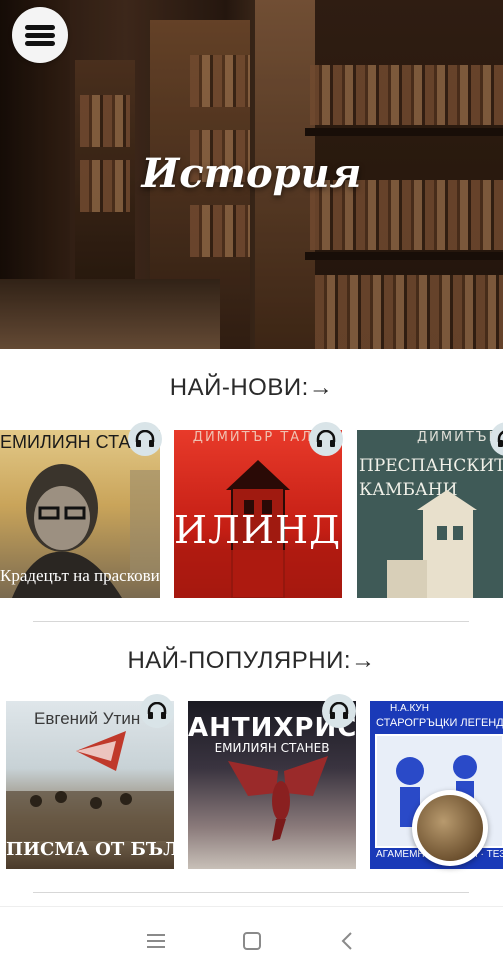 This screenshot has height=974, width=503. Describe the element at coordinates (90, 849) in the screenshot. I see `book-title: ПИСМА ОТ БЪЛГАРИЯ` at that location.